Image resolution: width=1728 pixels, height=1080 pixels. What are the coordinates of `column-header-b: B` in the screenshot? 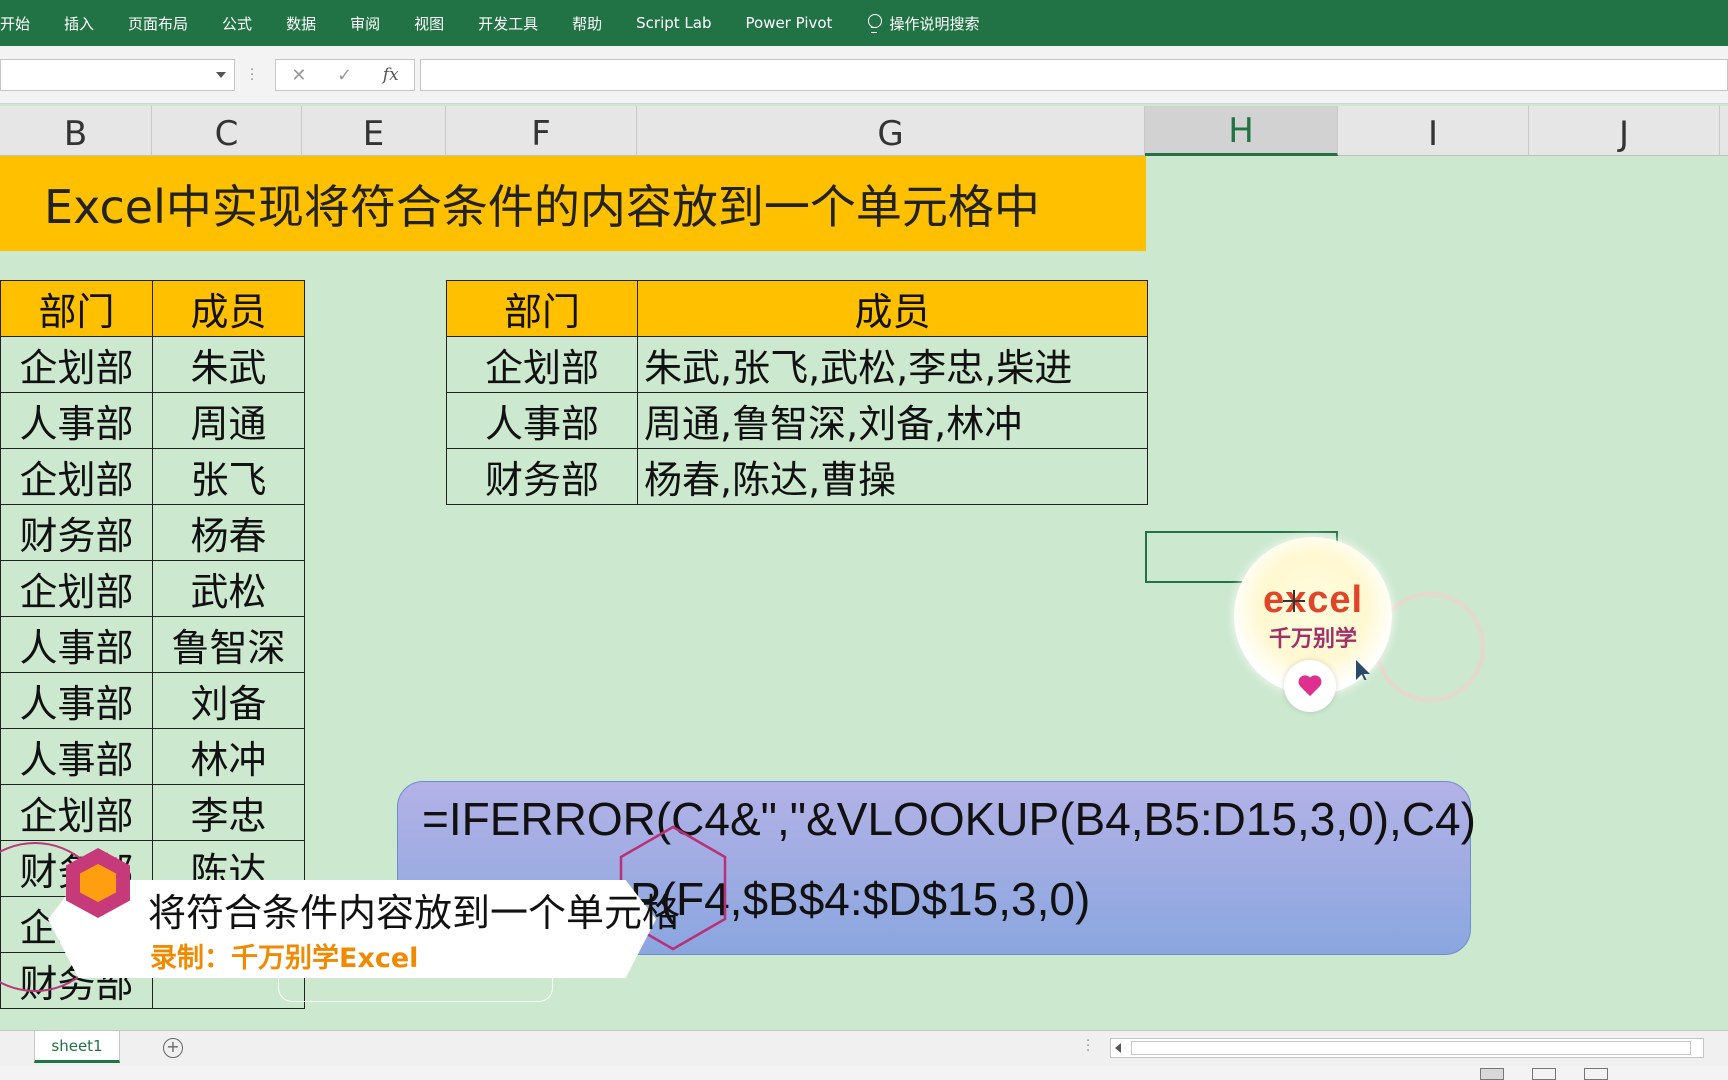 It's located at (76, 131).